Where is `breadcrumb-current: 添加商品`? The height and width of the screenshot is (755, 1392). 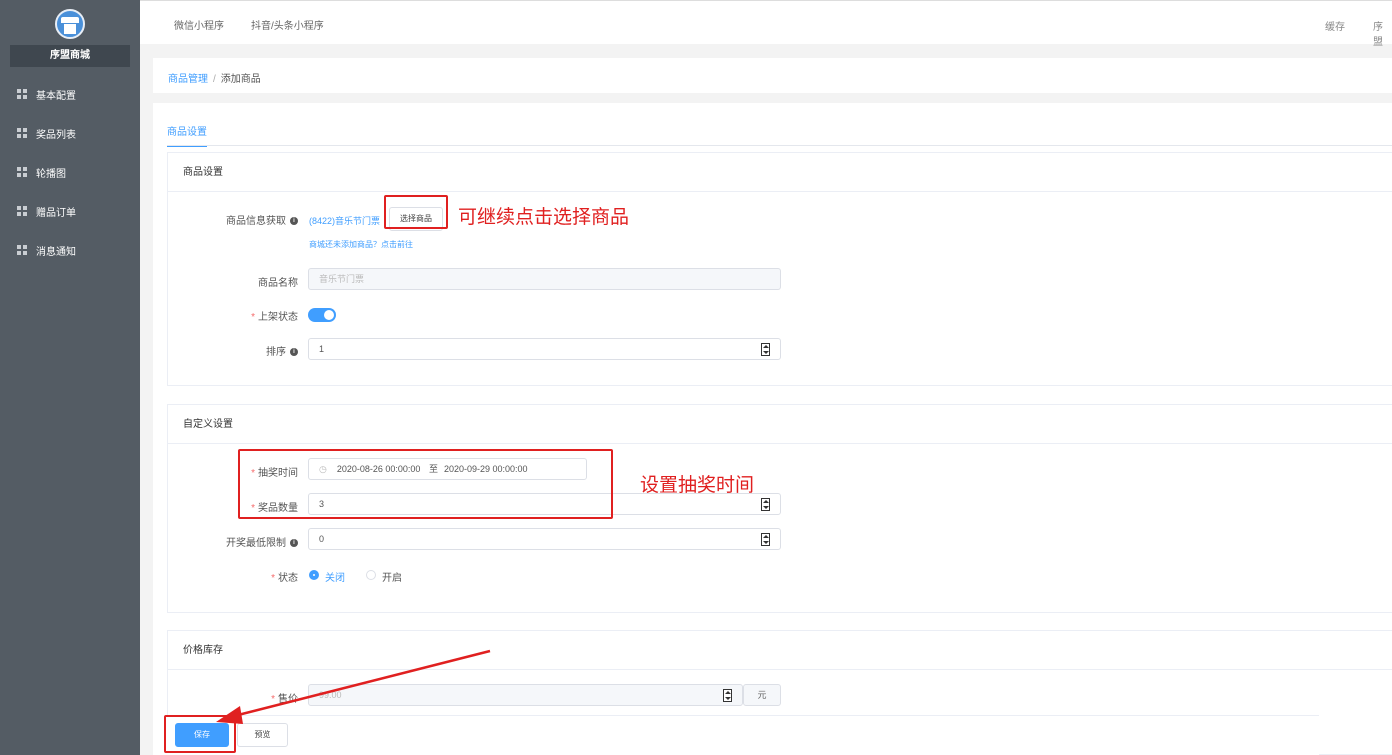 breadcrumb-current: 添加商品 is located at coordinates (240, 79).